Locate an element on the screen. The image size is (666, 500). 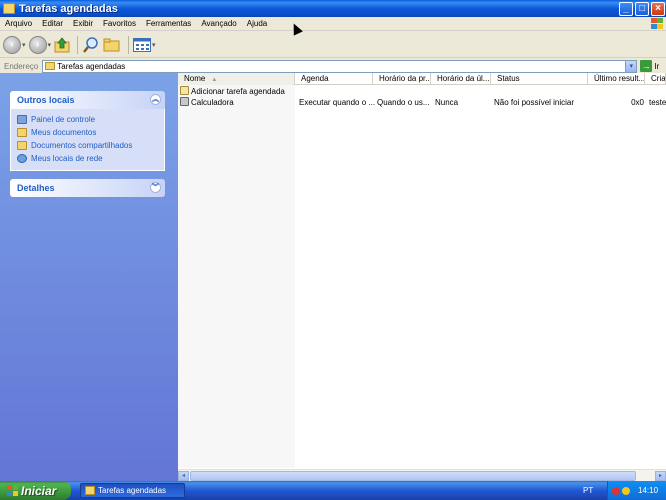
taskbar-window-label: Tarefas agendadas is located at coordinates (132, 490).